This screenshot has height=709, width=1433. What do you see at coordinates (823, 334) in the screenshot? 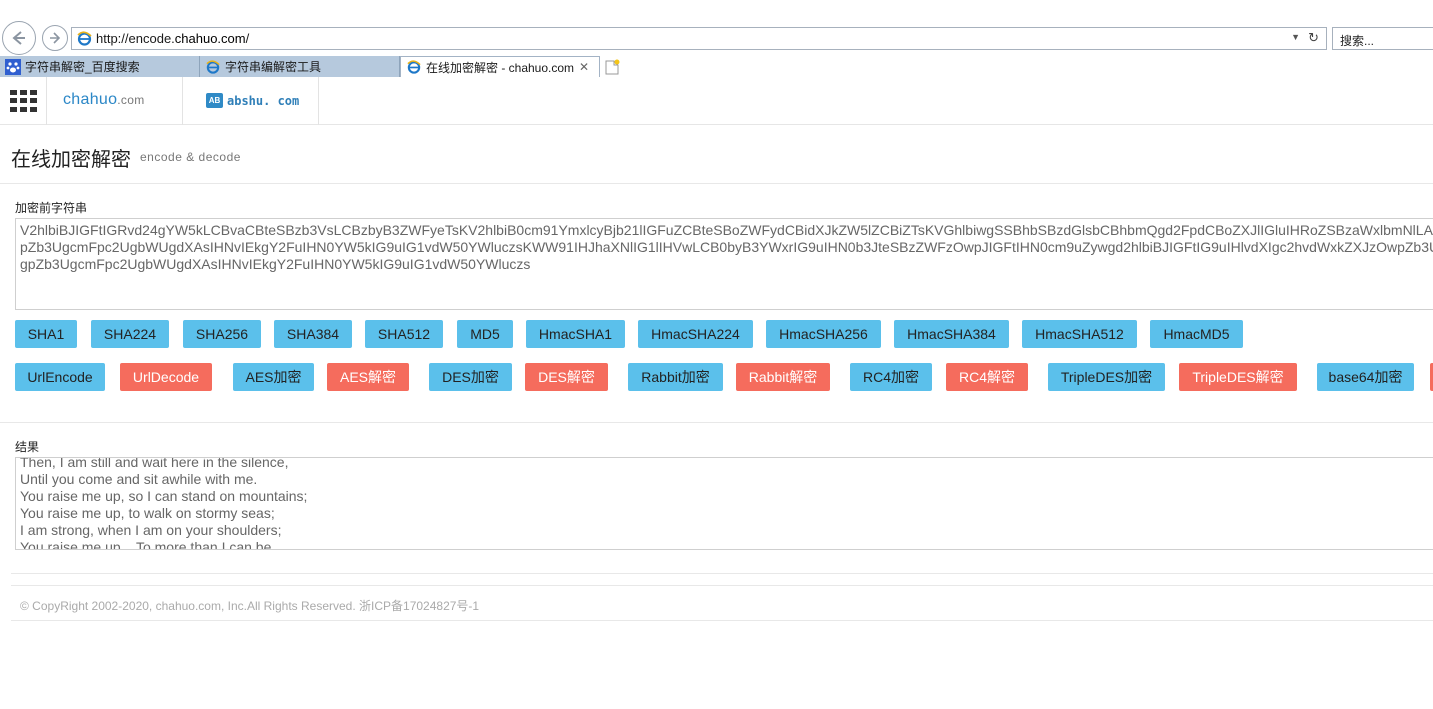
I see `hmacsha256-button: HmacSHA256` at bounding box center [823, 334].